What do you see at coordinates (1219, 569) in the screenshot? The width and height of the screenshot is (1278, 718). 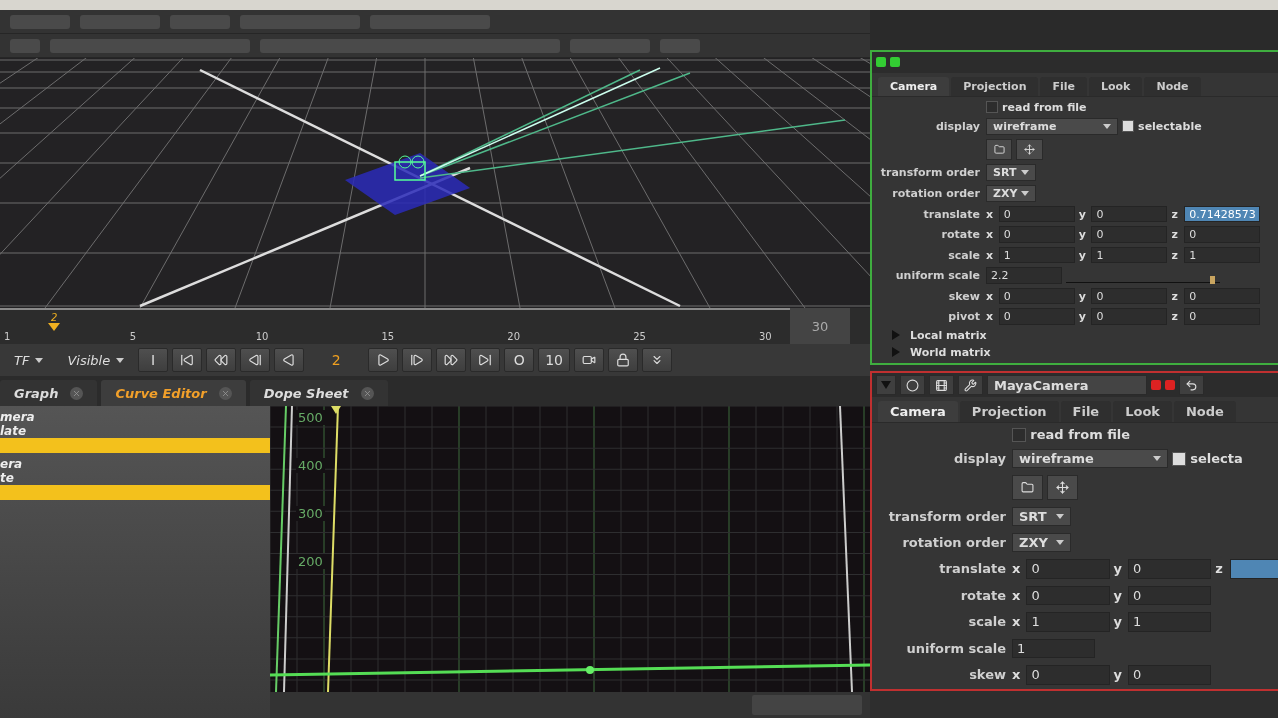 I see `axis-label: z` at bounding box center [1219, 569].